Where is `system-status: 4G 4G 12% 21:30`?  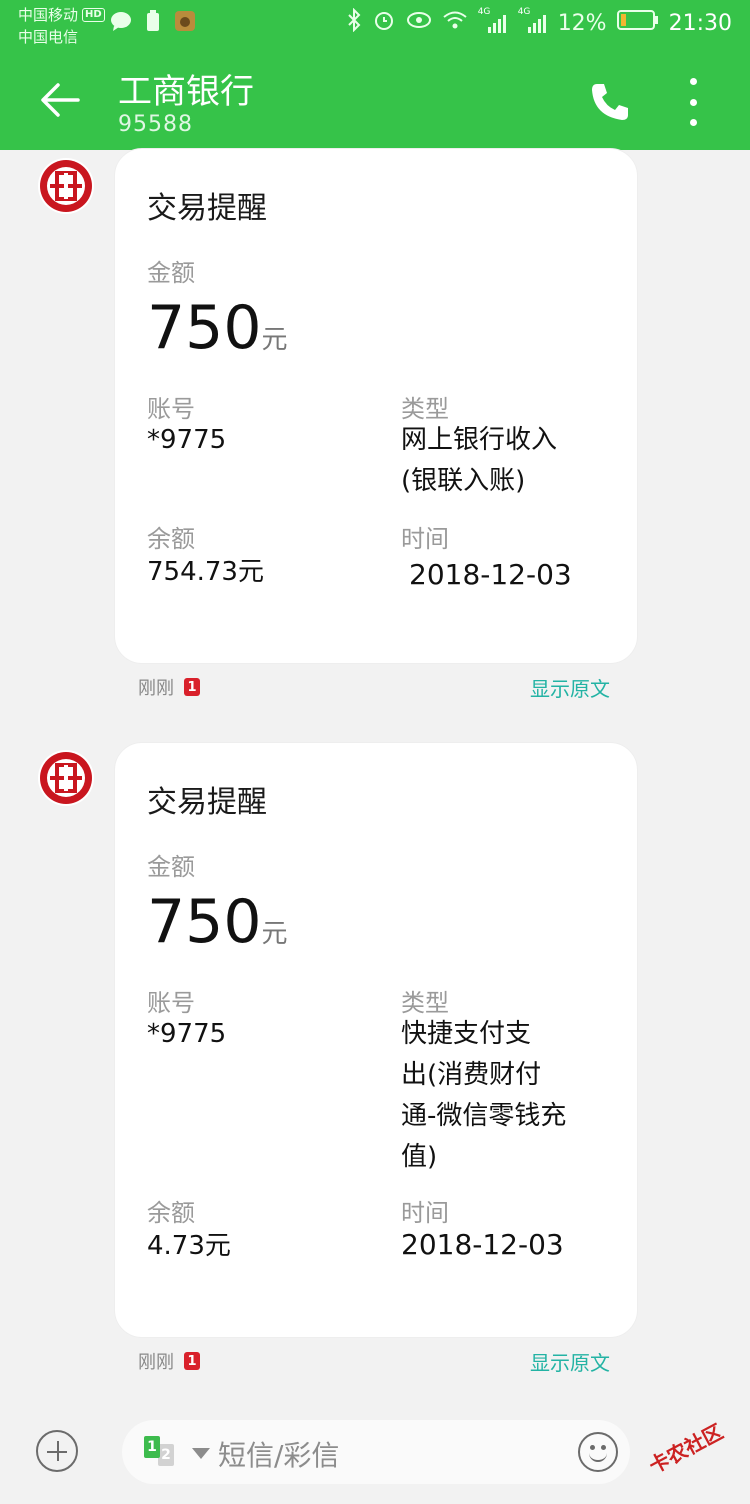
system-status: 4G 4G 12% 21:30 is located at coordinates (539, 22).